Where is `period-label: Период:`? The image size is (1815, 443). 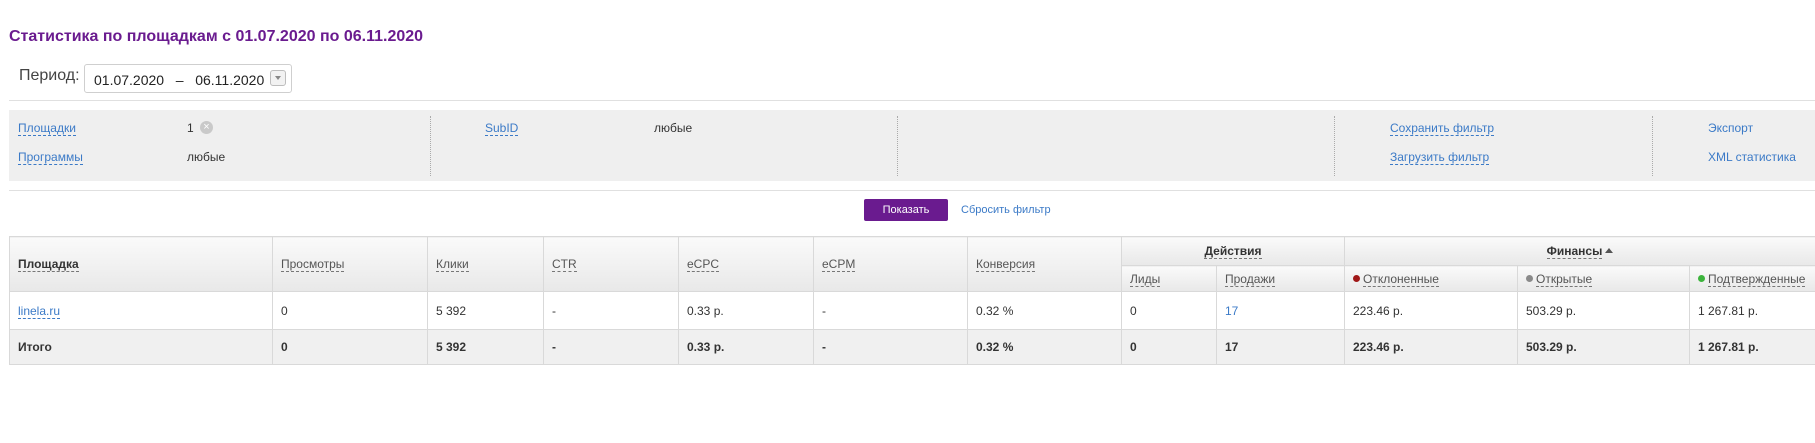
period-label: Период: is located at coordinates (49, 75).